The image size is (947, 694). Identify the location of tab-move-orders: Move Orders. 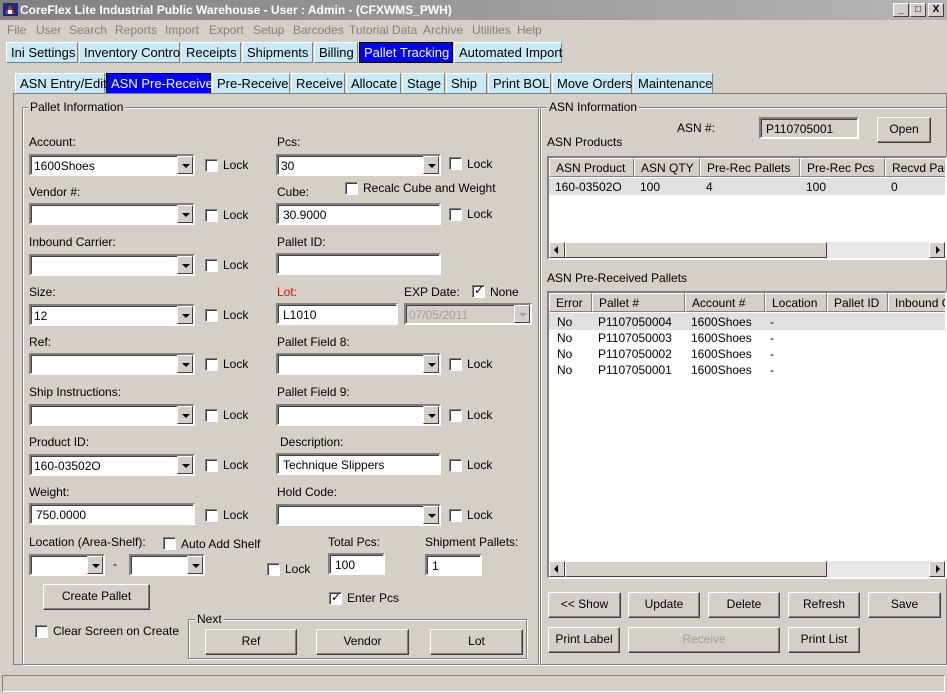
(592, 83).